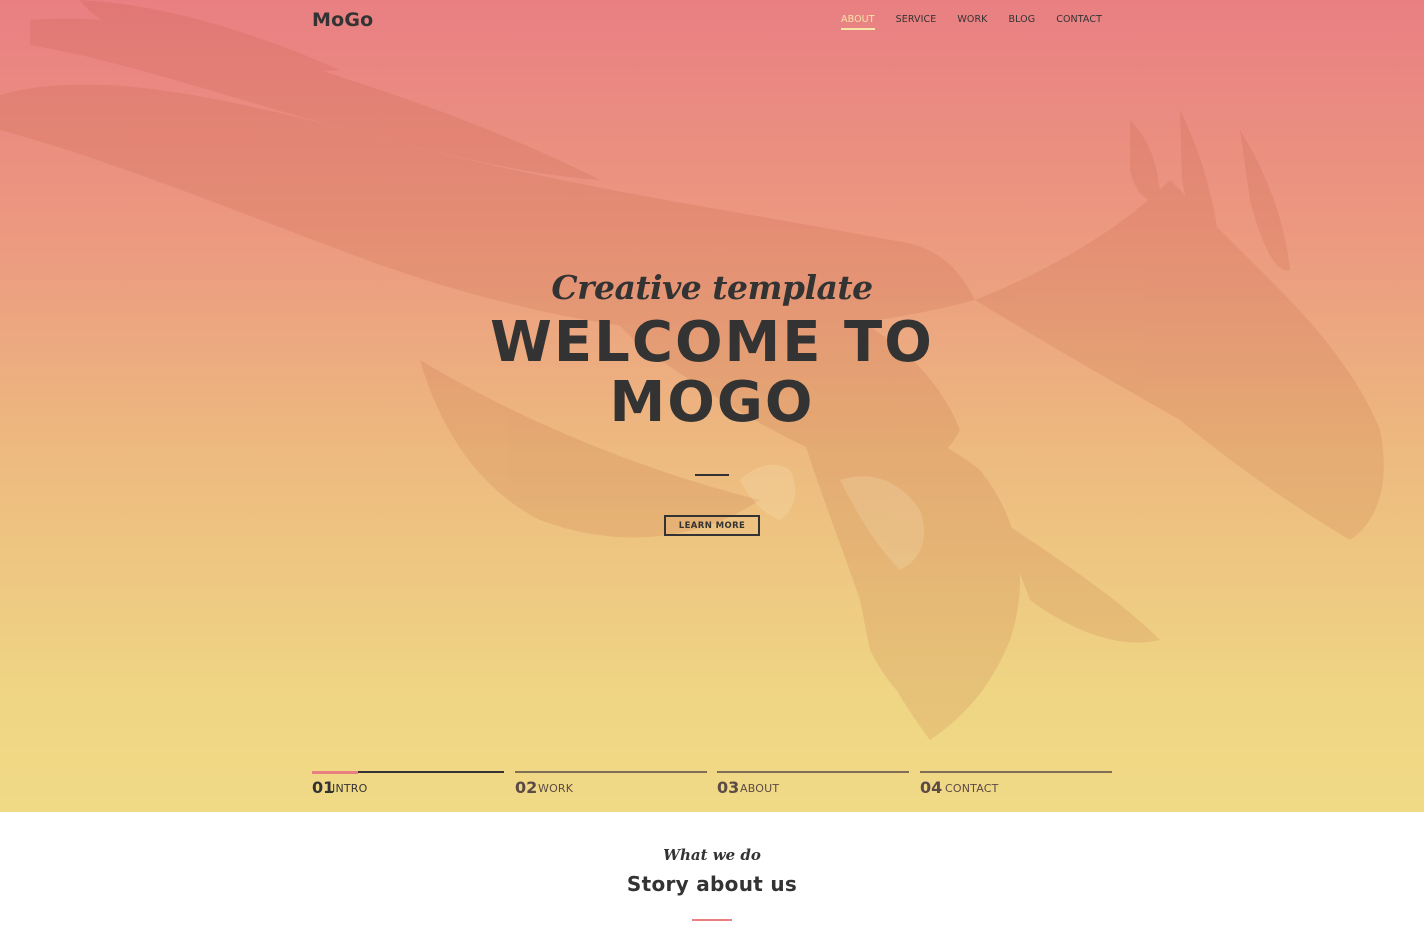 The width and height of the screenshot is (1424, 930). I want to click on nav-item-blog: BLOG, so click(1022, 22).